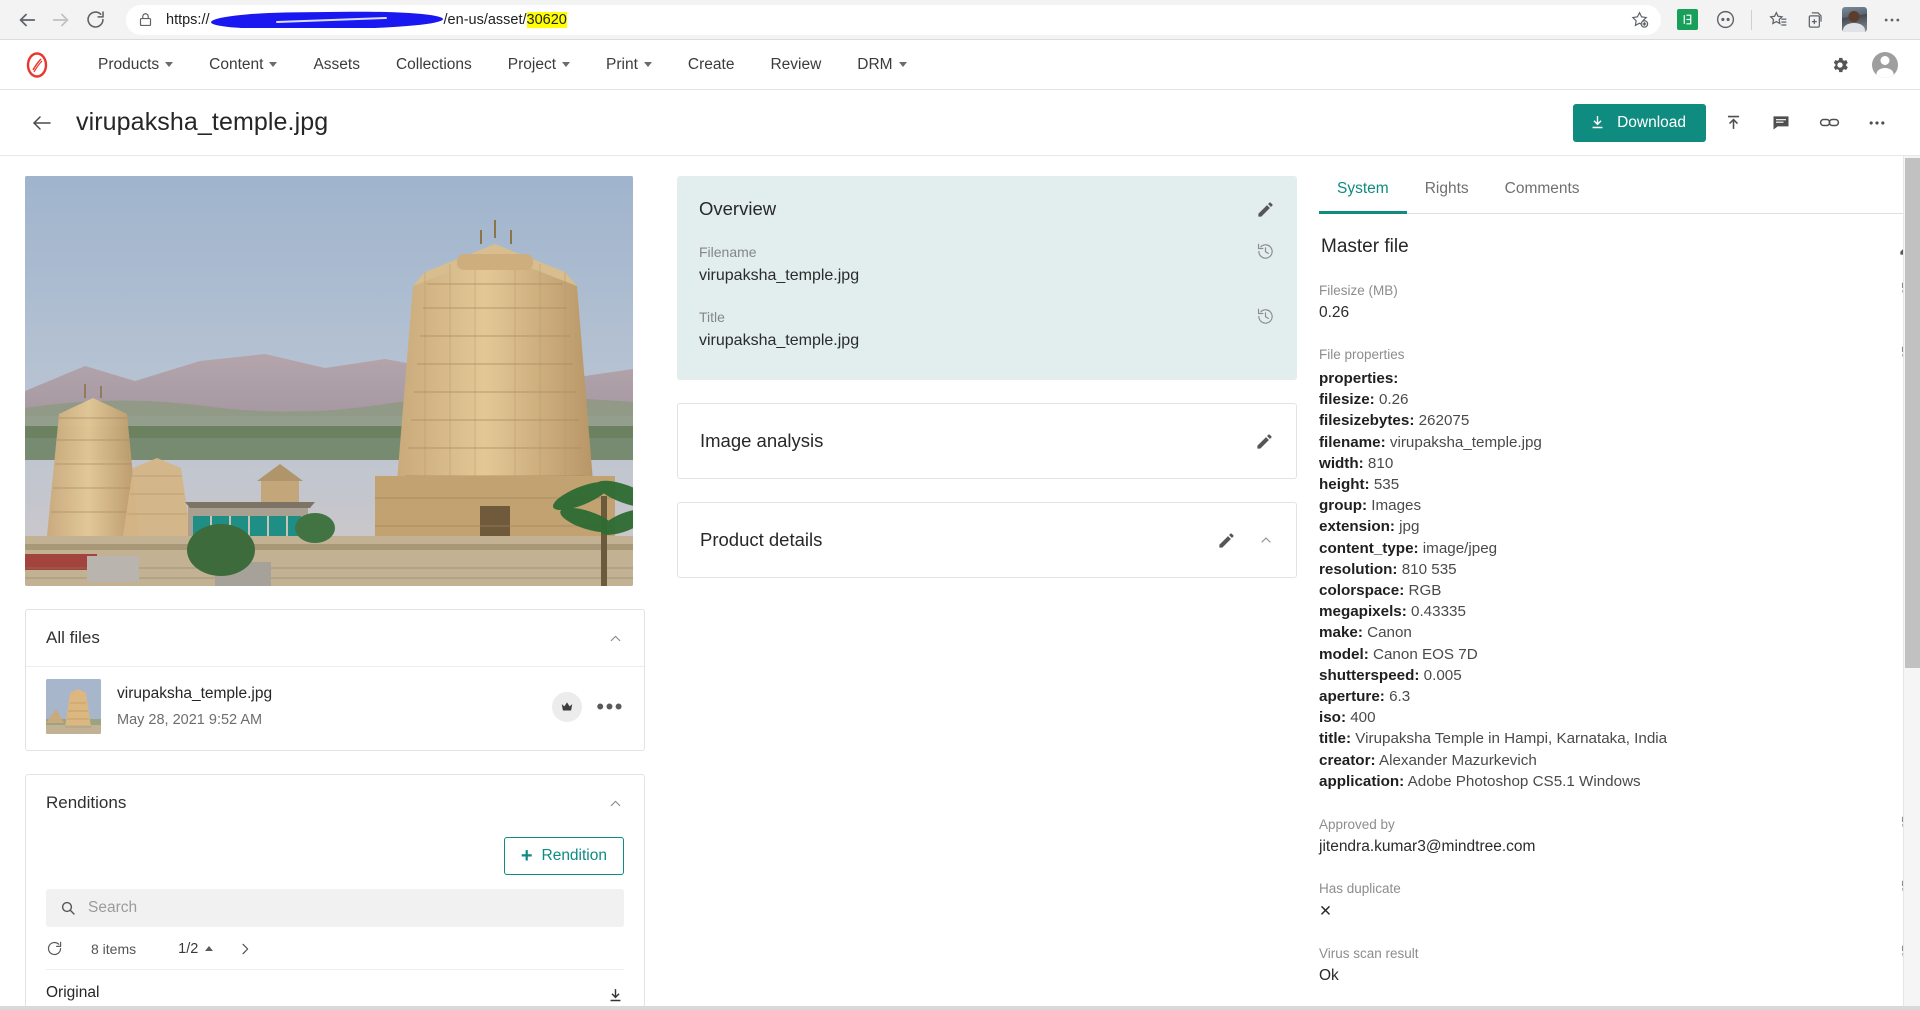 The width and height of the screenshot is (1920, 1010). What do you see at coordinates (1733, 123) in the screenshot?
I see `upload-button` at bounding box center [1733, 123].